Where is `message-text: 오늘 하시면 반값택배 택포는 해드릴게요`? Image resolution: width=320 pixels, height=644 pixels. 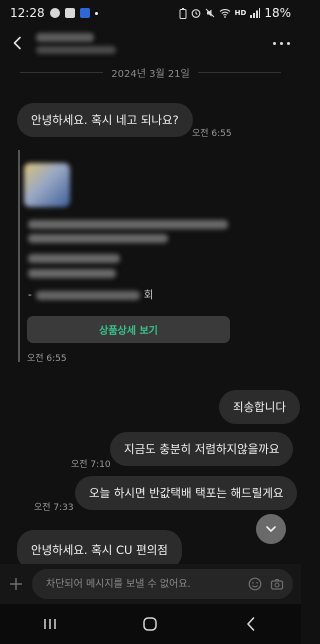
message-text: 오늘 하시면 반값택배 택포는 해드릴게요 is located at coordinates (186, 493).